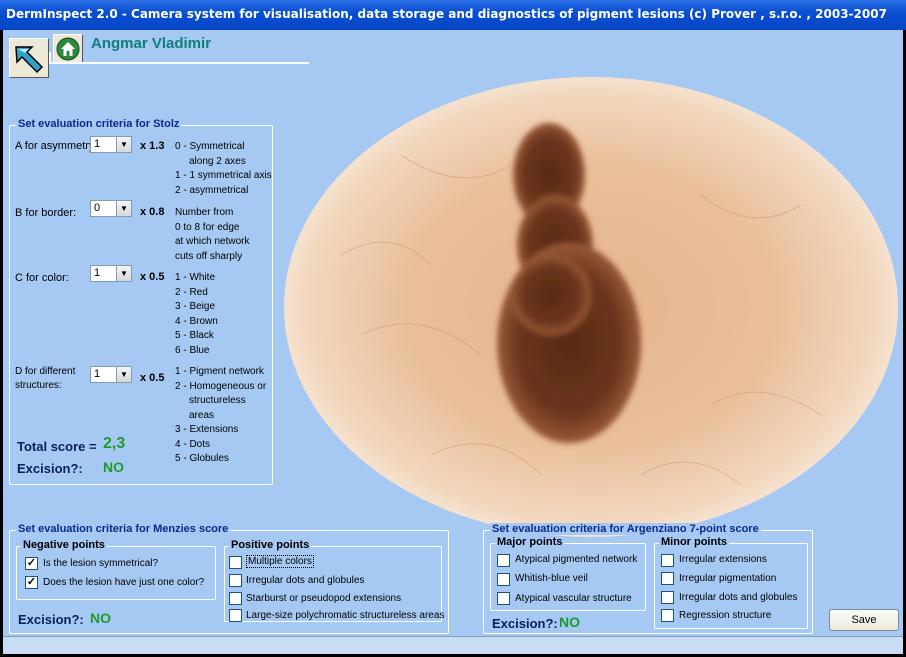  I want to click on negative-points-title: Negative points, so click(64, 545).